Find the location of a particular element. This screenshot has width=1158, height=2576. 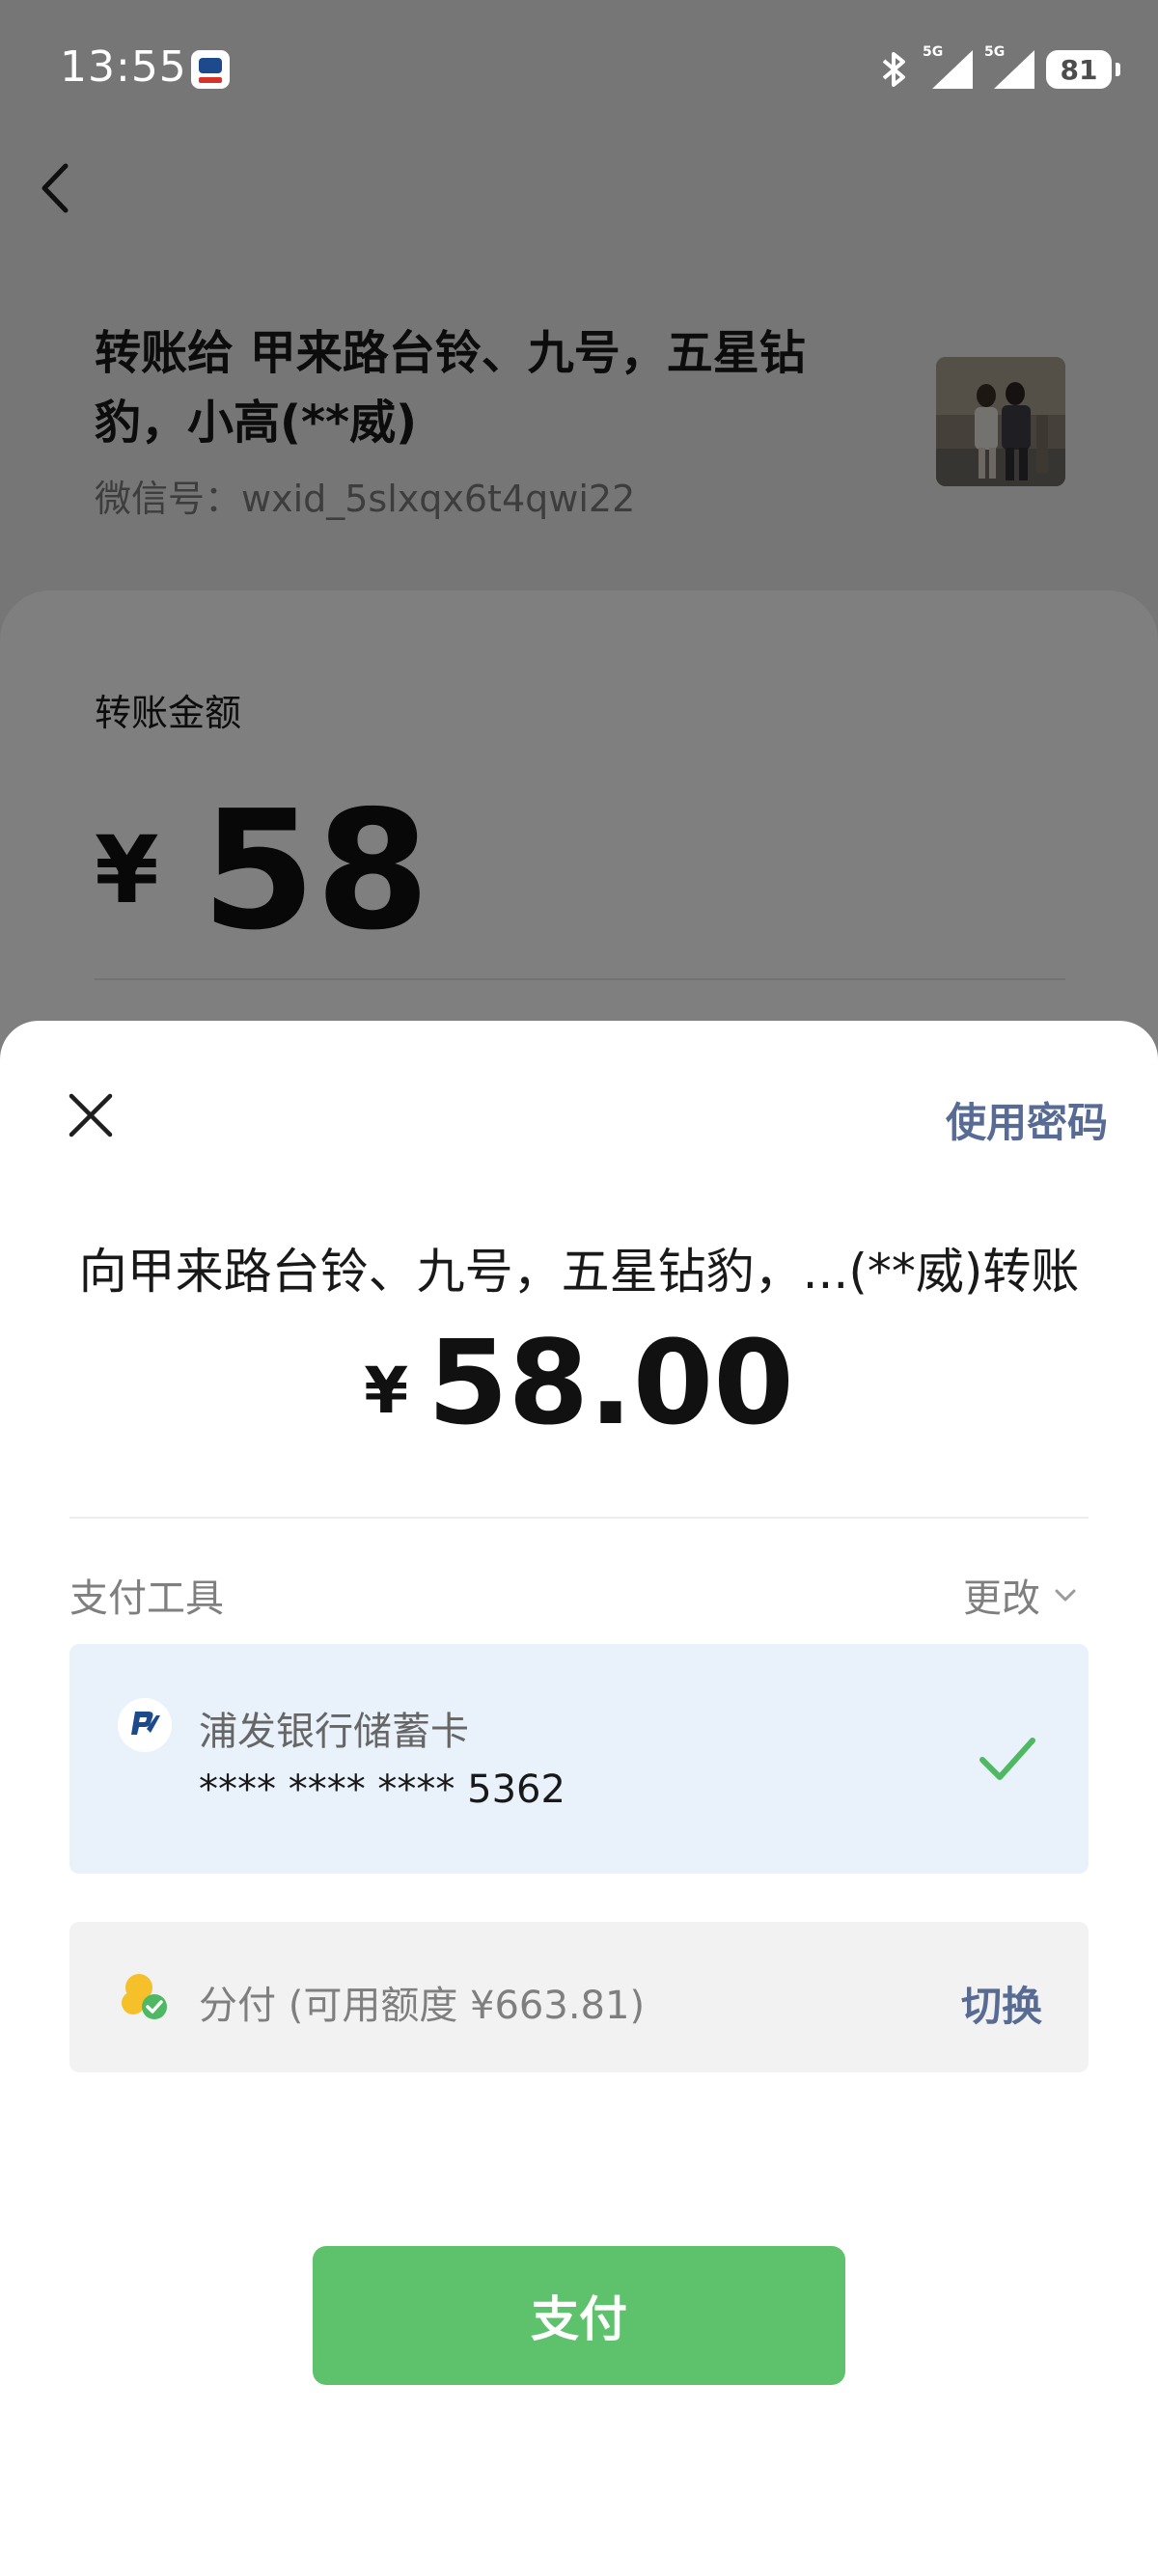

status-time: 13:55 is located at coordinates (123, 67).